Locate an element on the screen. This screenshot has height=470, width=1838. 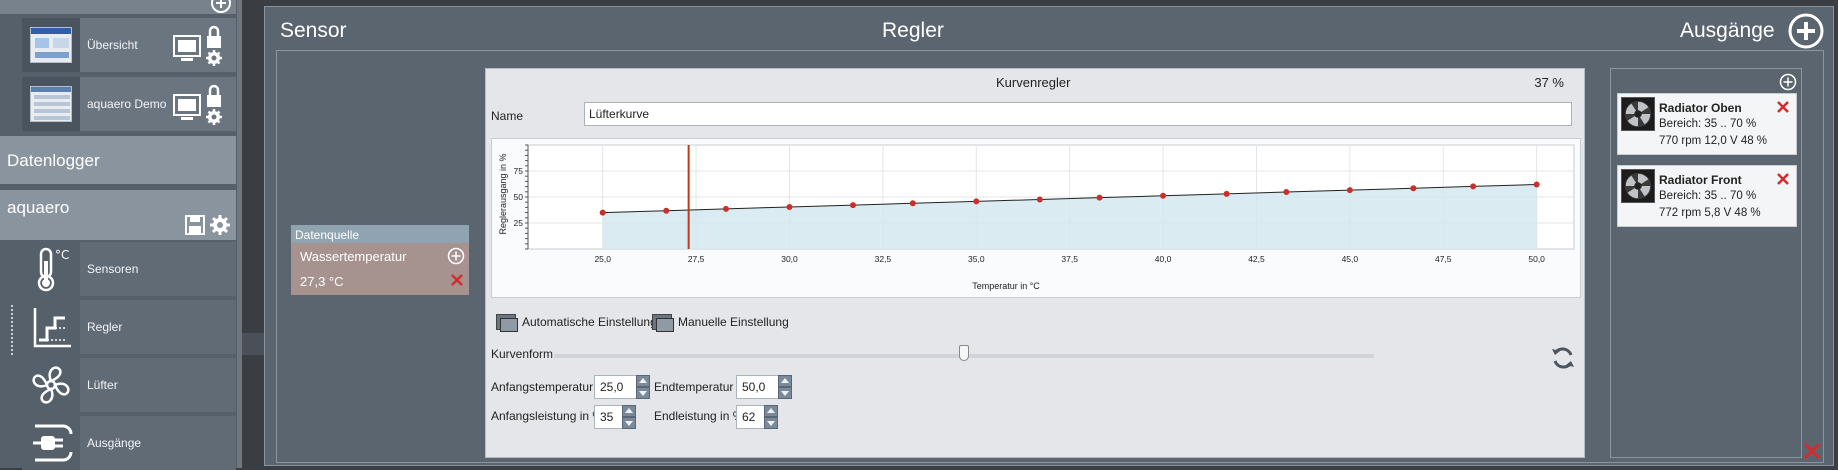
auto-setting-button: Automatische Einstellung is located at coordinates (576, 323).